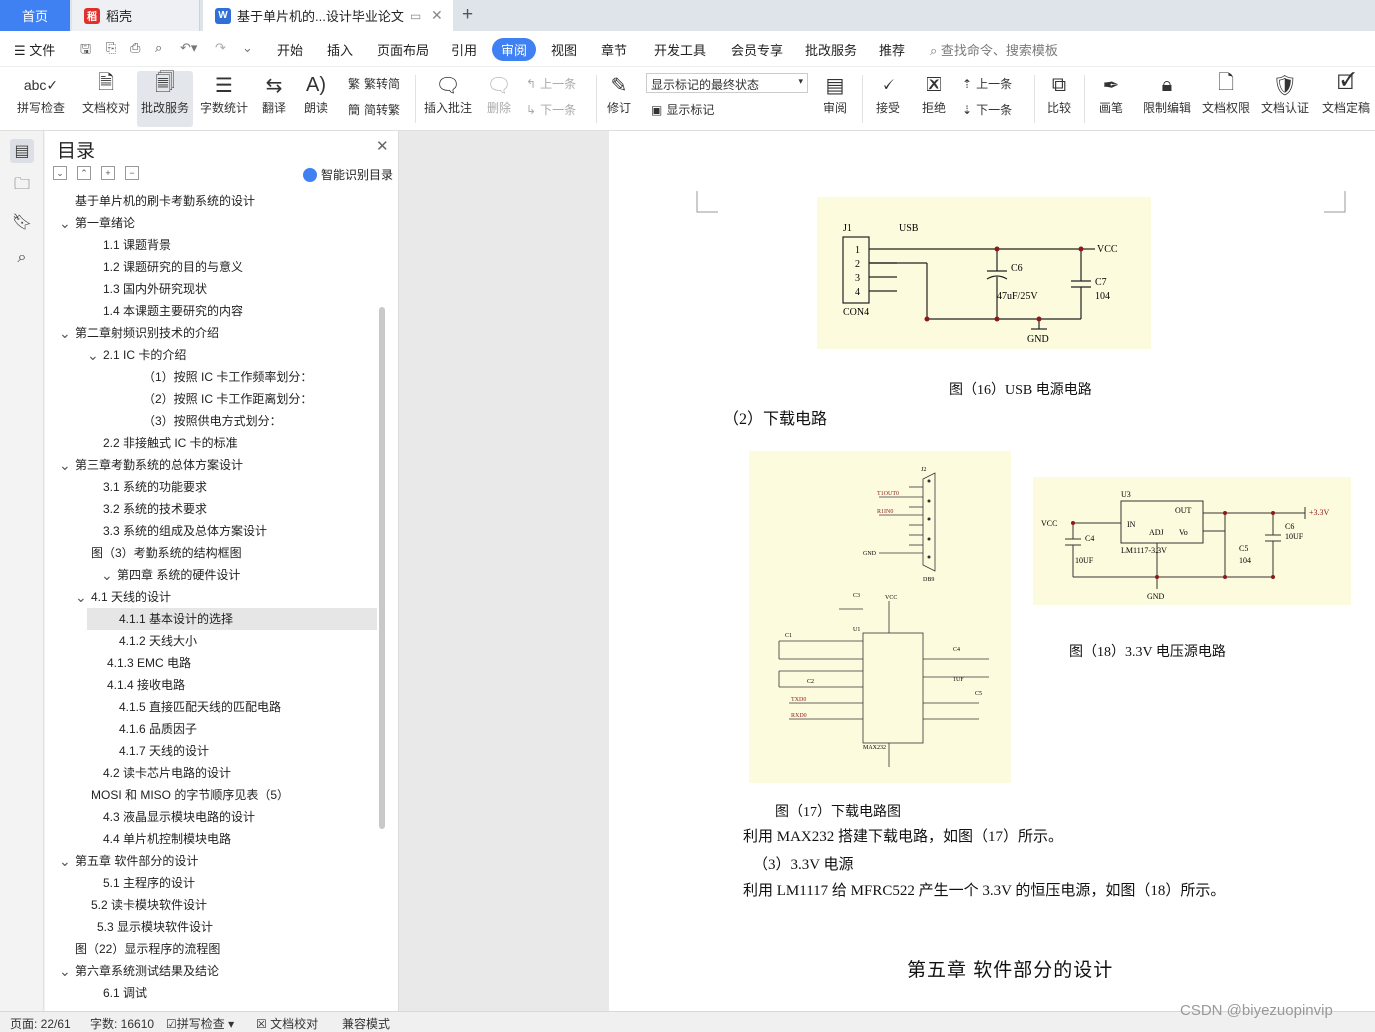  Describe the element at coordinates (210, 751) in the screenshot. I see `toc-item: 4.1.7 天线的设计` at that location.